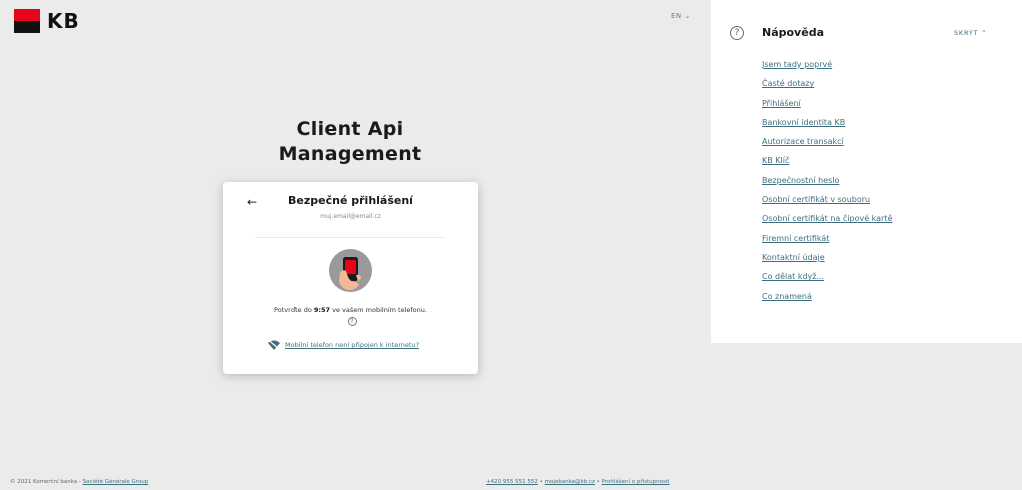 The image size is (1022, 490). What do you see at coordinates (116, 482) in the screenshot?
I see `group-link: Société Générale Group` at bounding box center [116, 482].